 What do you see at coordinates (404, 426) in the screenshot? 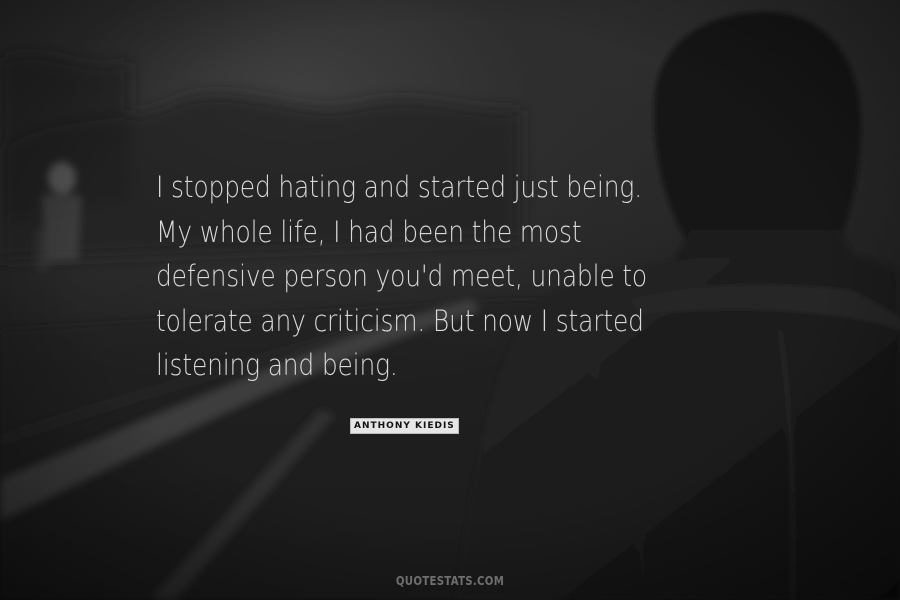
I see `author-badge: ANTHONY KIEDIS` at bounding box center [404, 426].